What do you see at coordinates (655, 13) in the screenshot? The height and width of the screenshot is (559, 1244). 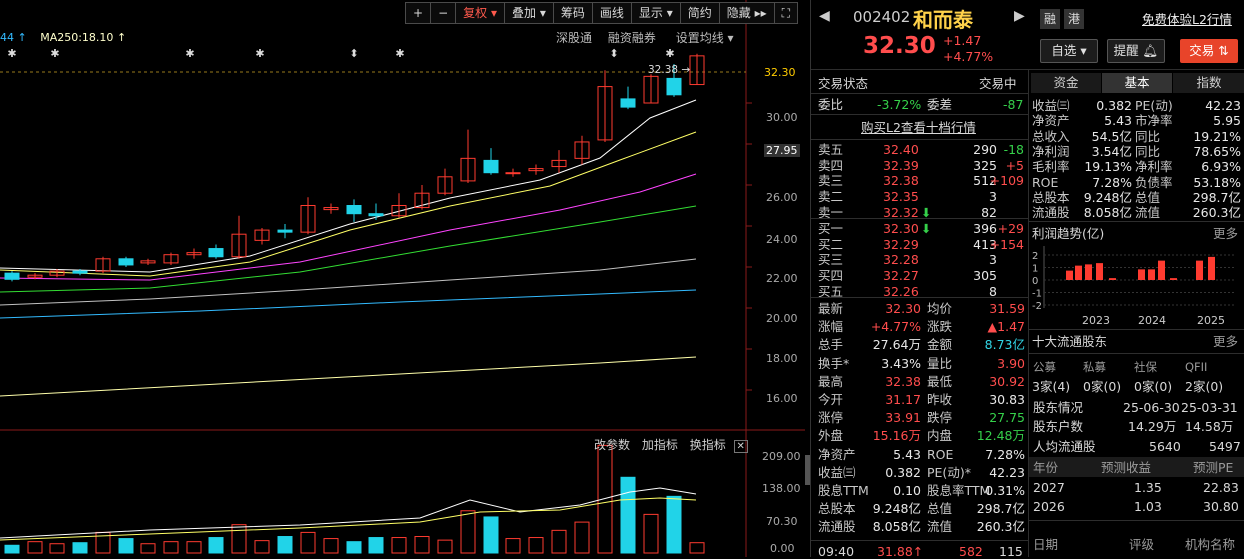 I see `display-button: 显示 ▾` at bounding box center [655, 13].